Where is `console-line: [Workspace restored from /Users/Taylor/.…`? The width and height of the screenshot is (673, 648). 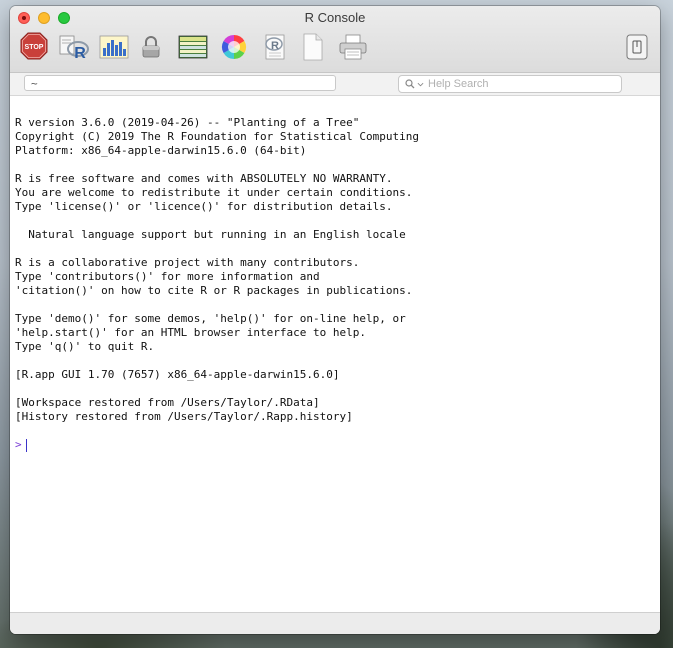
console-line: [Workspace restored from /Users/Taylor/.… is located at coordinates (167, 402).